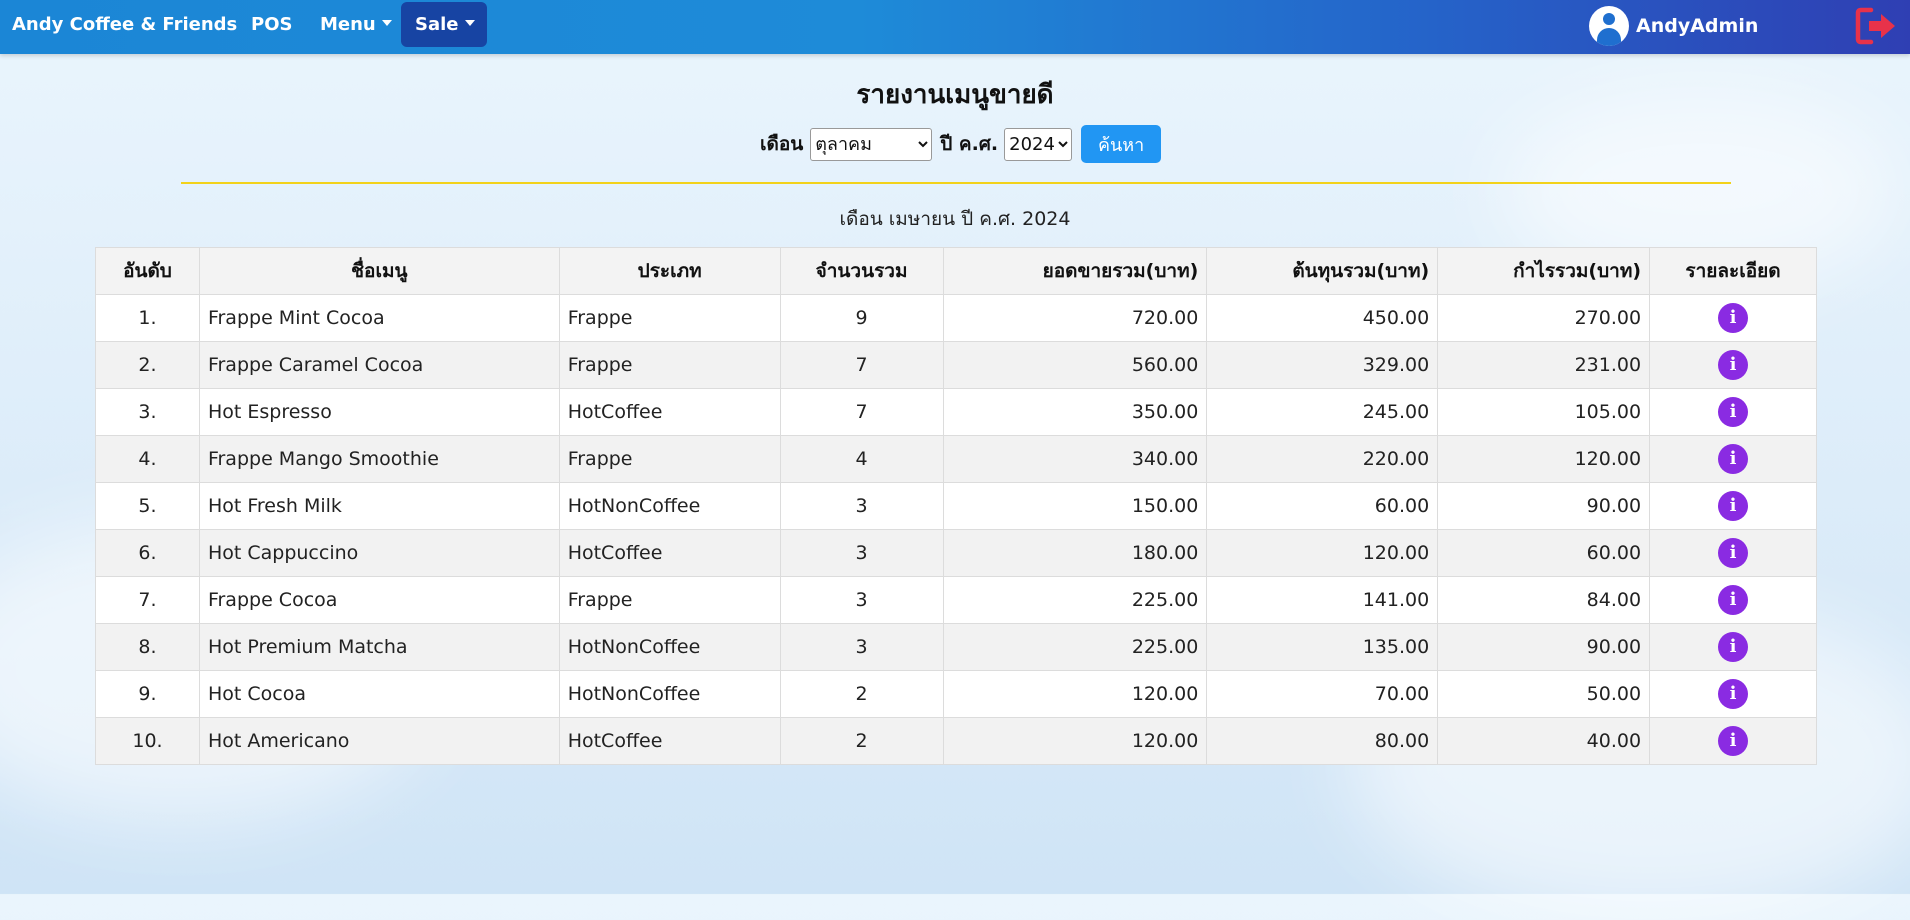 The height and width of the screenshot is (920, 1910). What do you see at coordinates (861, 459) in the screenshot?
I see `qty-cell: 4` at bounding box center [861, 459].